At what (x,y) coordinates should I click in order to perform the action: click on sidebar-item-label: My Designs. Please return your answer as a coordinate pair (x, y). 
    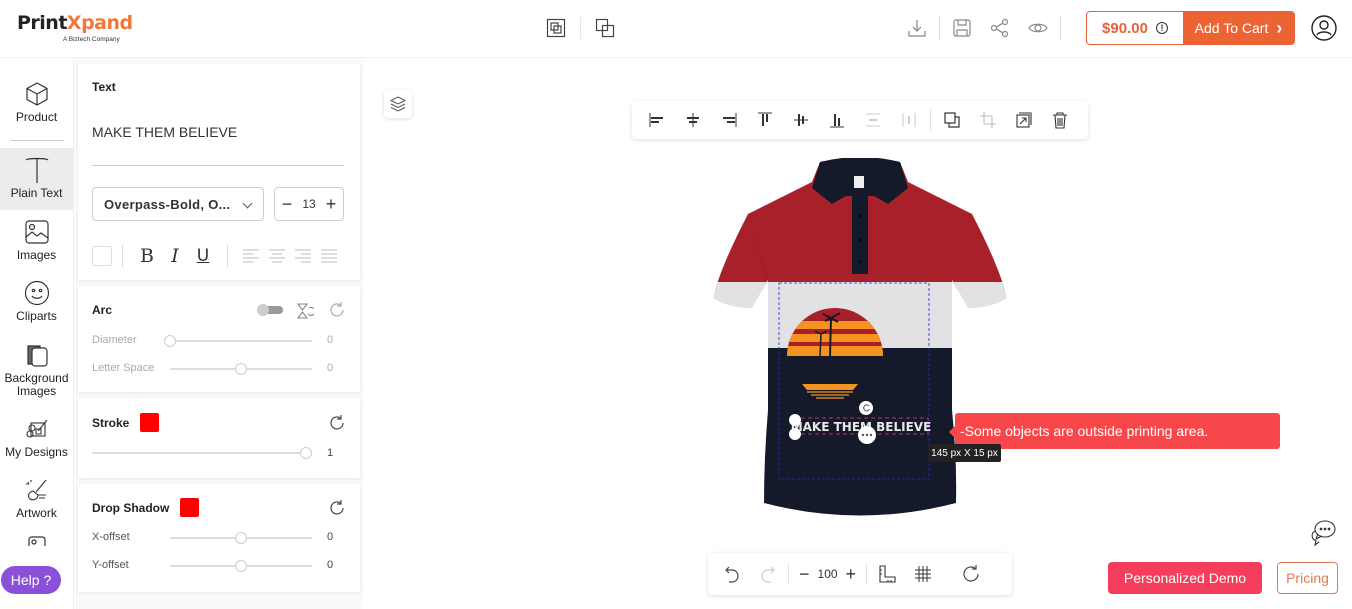
    Looking at the image, I should click on (36, 452).